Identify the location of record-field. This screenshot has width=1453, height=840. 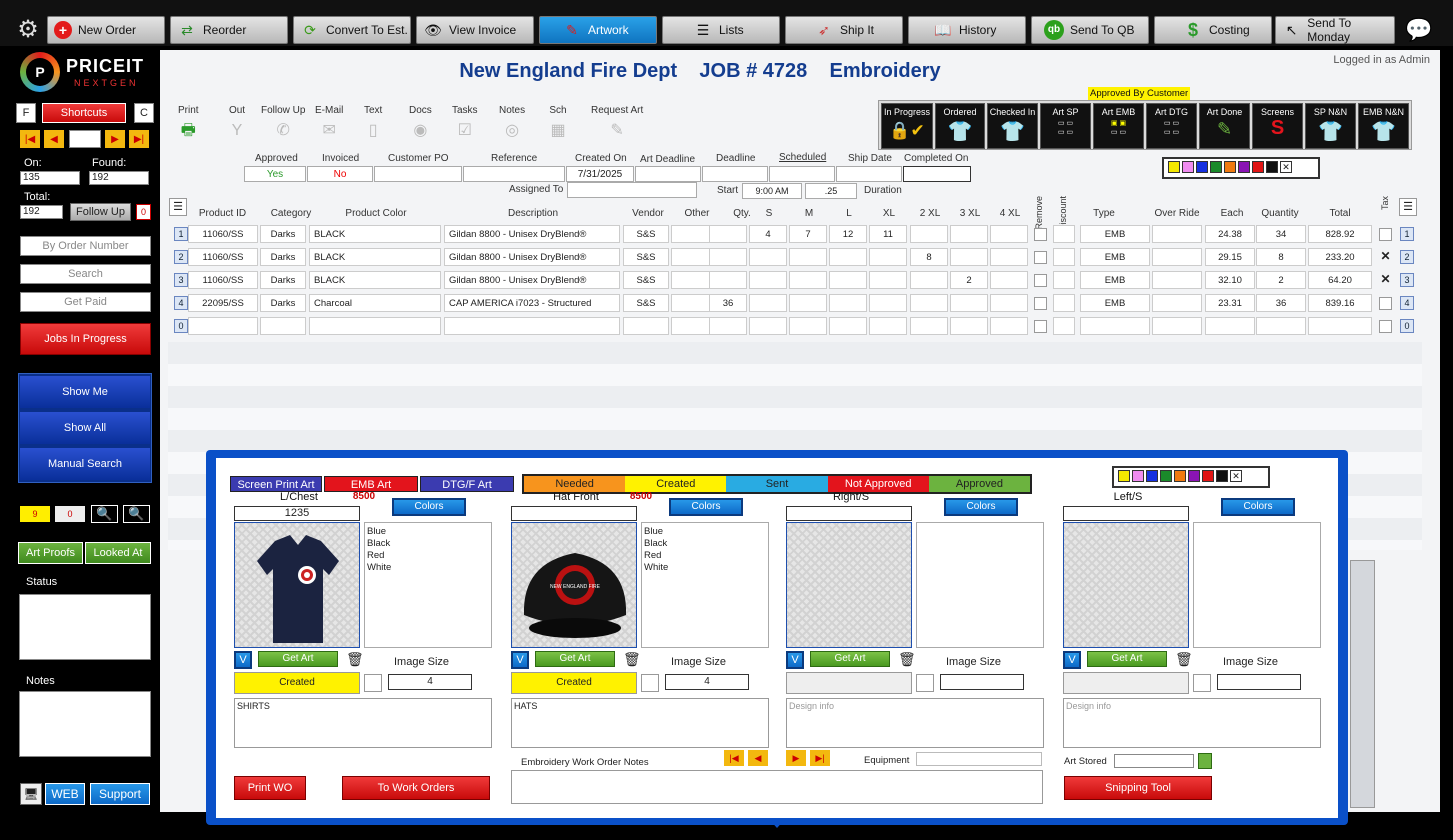
(85, 139).